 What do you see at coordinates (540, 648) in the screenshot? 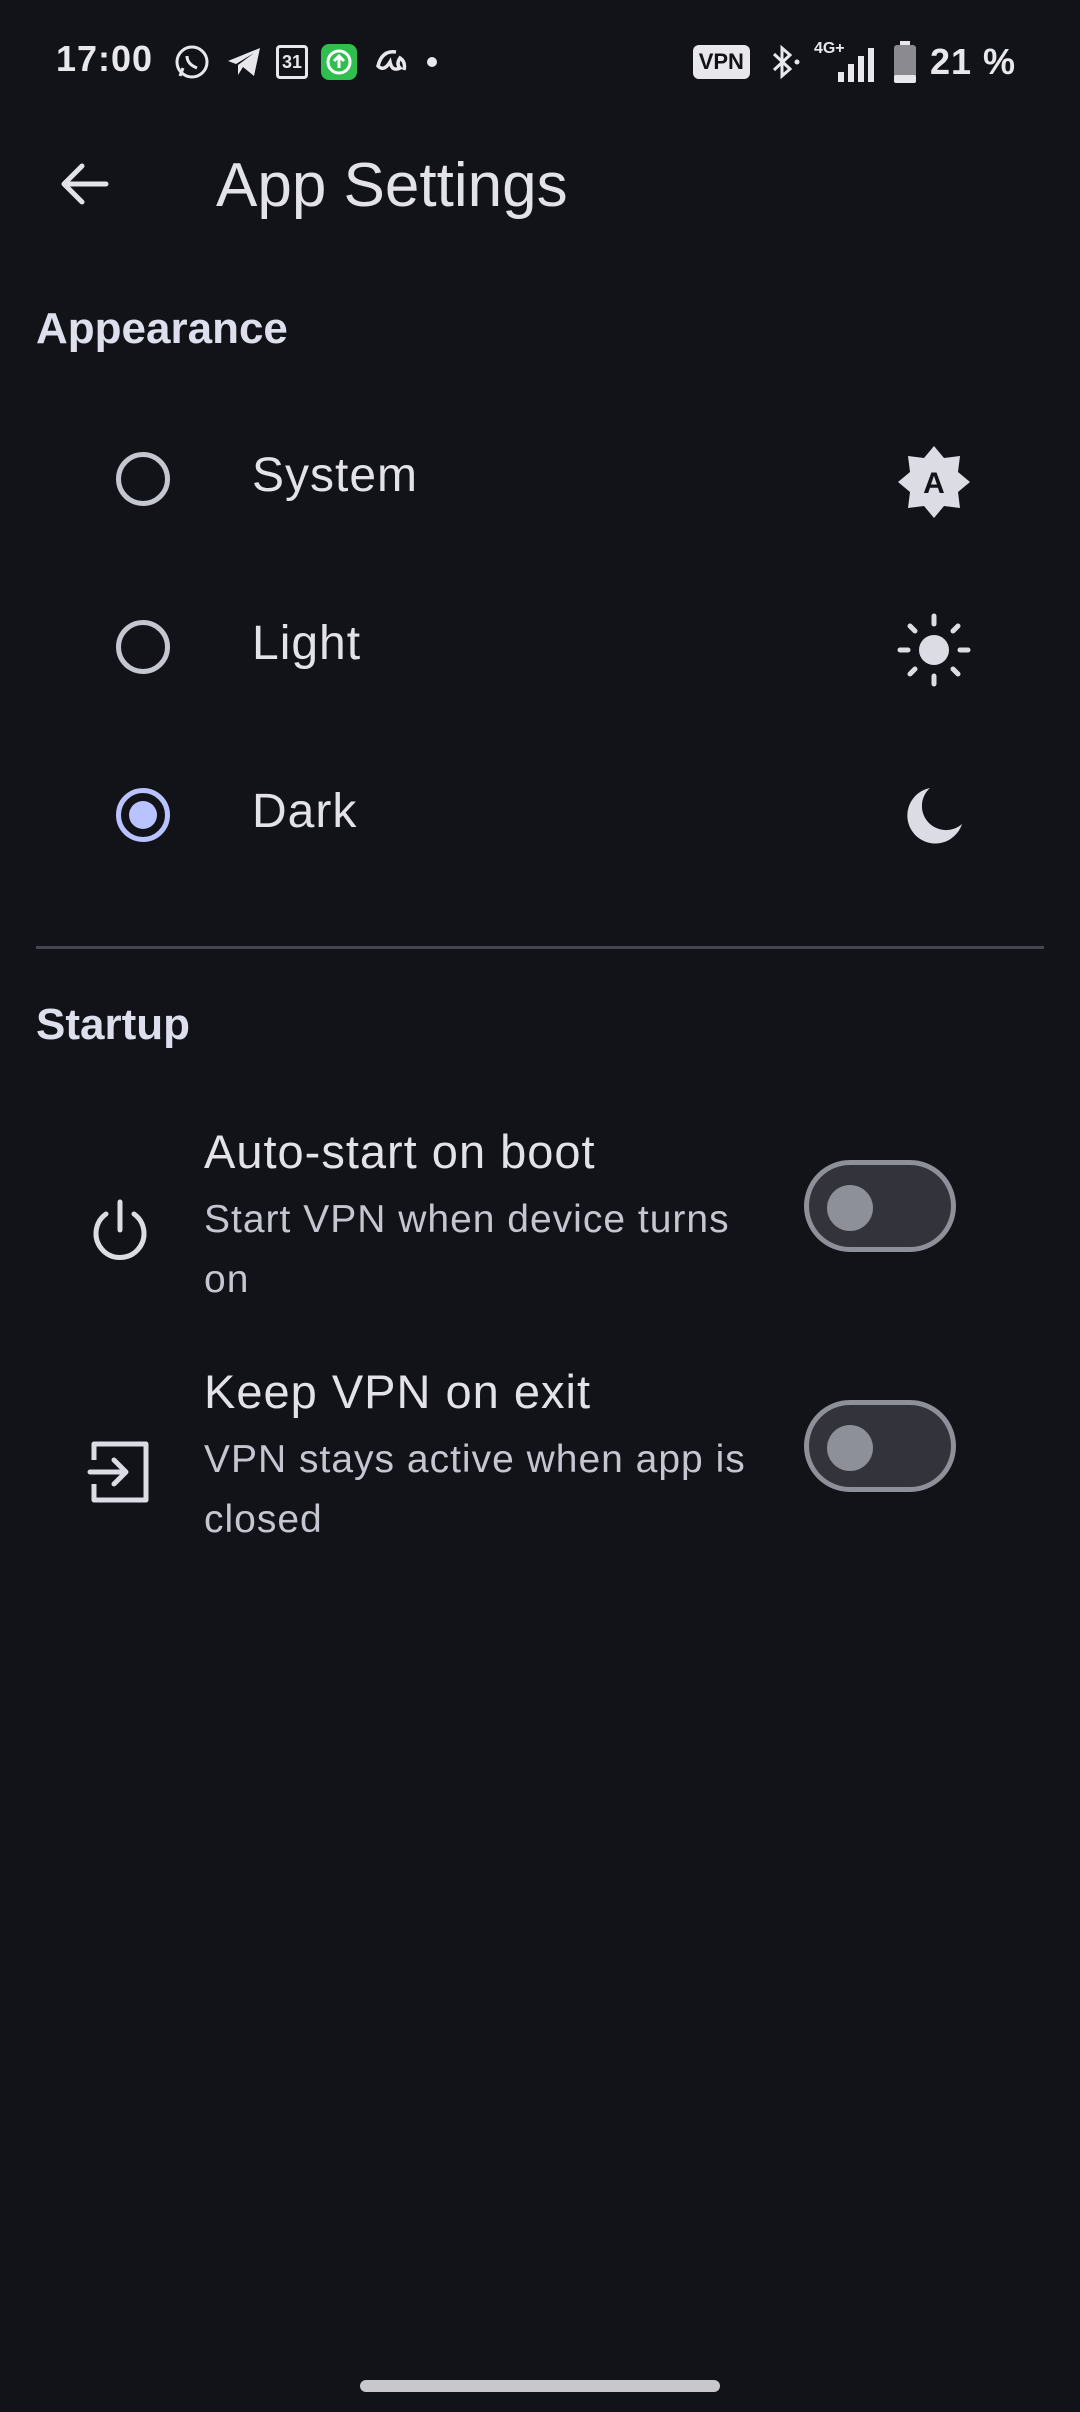
I see `theme-option-light: Light` at bounding box center [540, 648].